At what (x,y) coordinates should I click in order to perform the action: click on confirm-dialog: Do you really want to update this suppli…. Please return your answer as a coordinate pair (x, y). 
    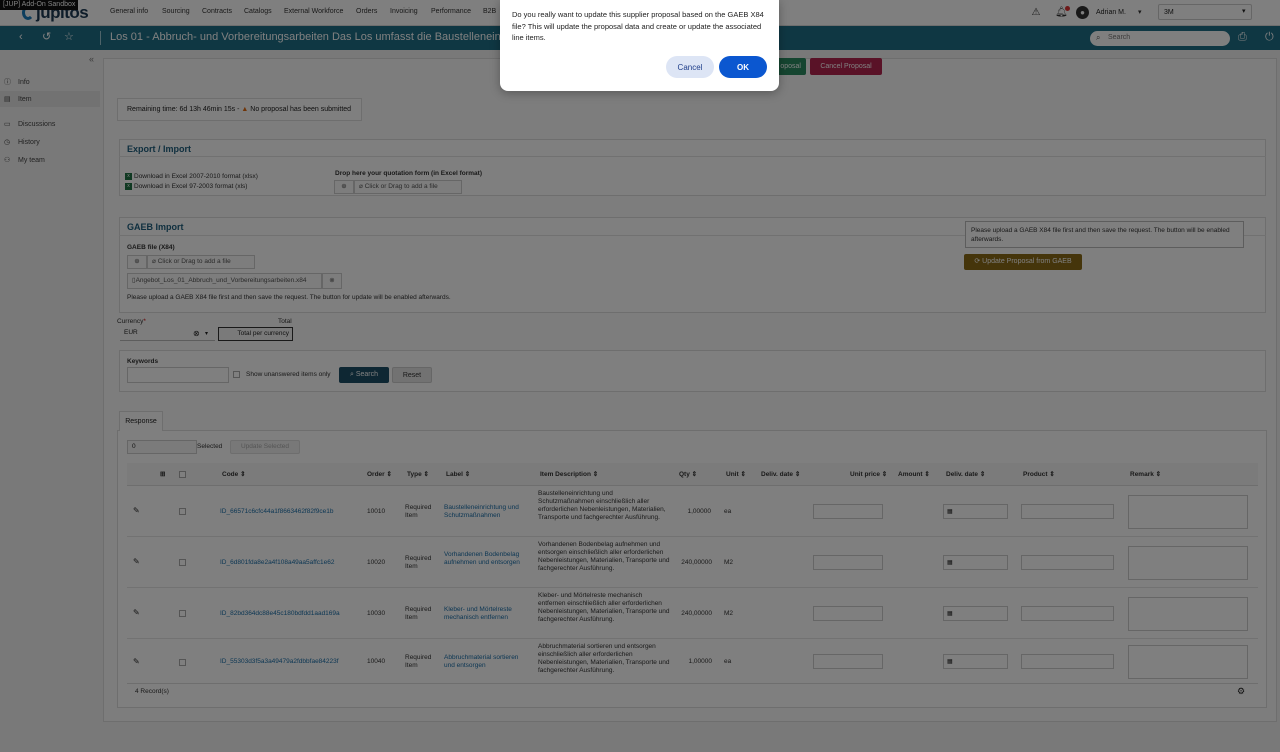
    Looking at the image, I should click on (639, 45).